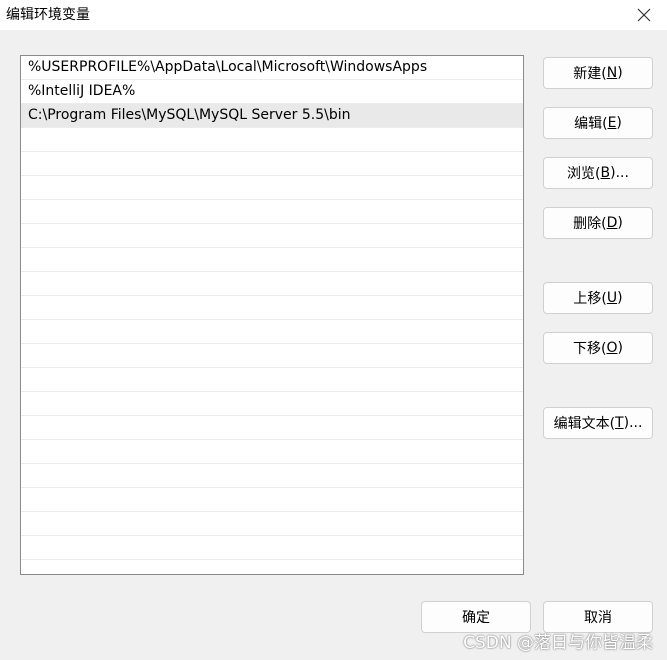 The image size is (667, 660). I want to click on browse-button-key: B, so click(605, 173).